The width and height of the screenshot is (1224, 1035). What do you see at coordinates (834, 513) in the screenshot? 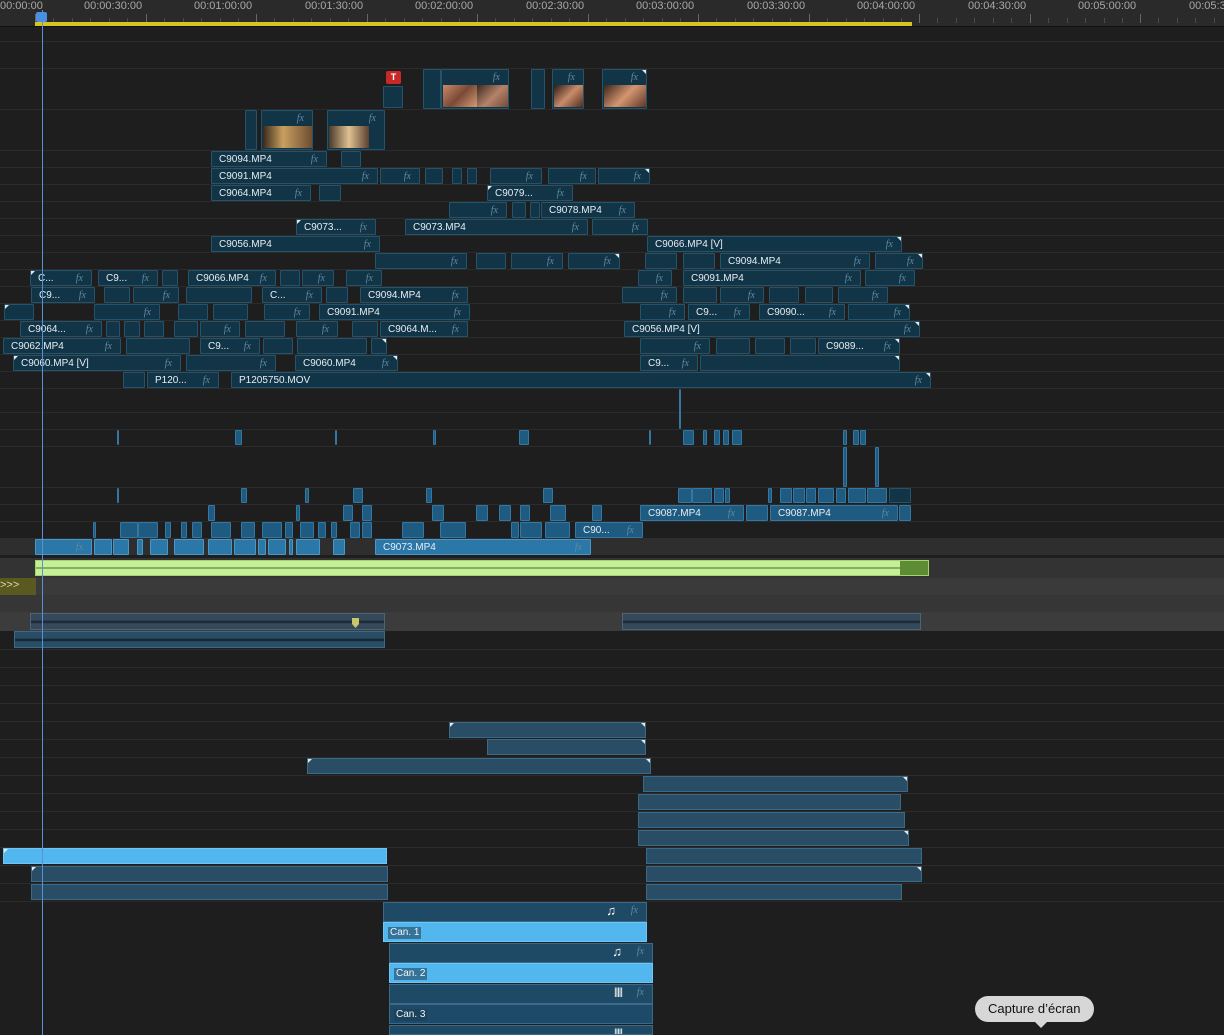
I see `video-clip: C9087.MP4 fx` at bounding box center [834, 513].